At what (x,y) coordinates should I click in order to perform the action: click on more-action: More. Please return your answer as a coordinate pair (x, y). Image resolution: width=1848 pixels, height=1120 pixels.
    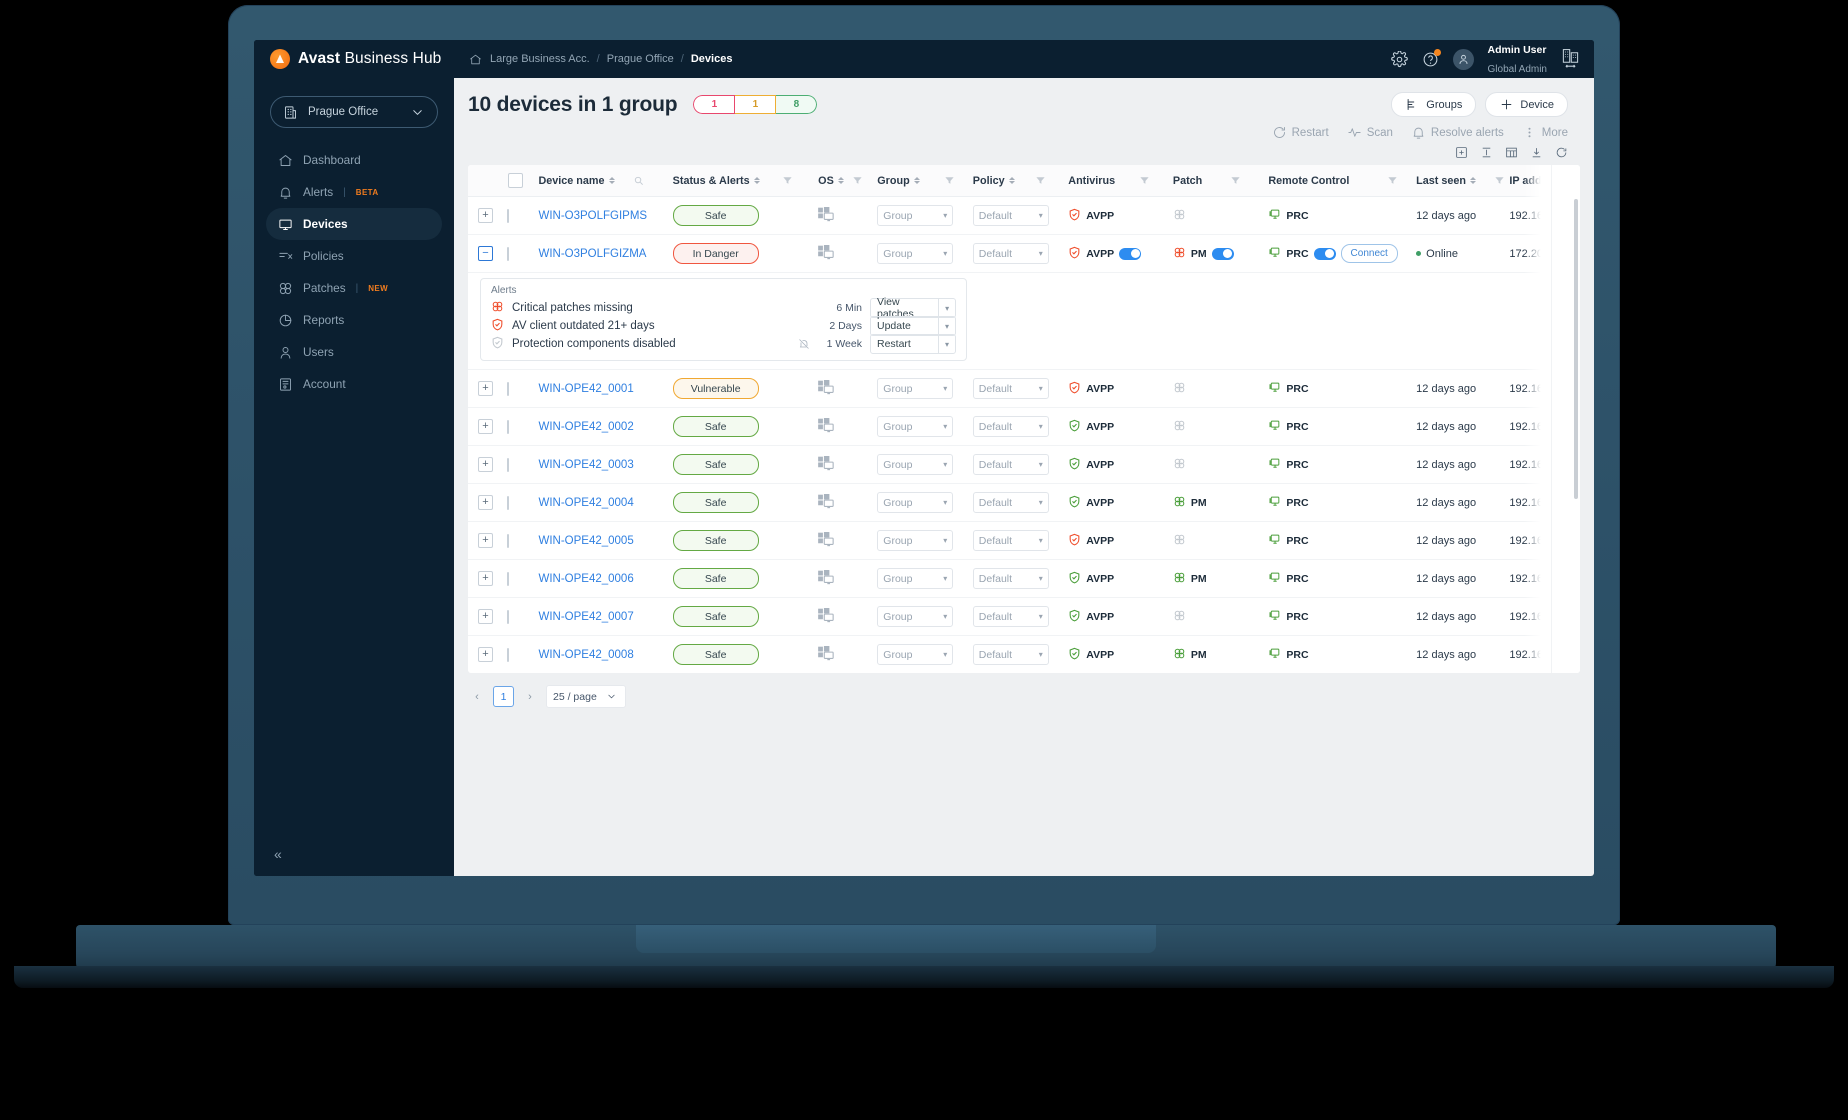
    Looking at the image, I should click on (1545, 132).